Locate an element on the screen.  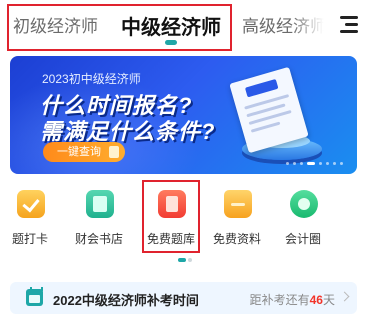
chevron-right-icon is located at coordinates (344, 296).